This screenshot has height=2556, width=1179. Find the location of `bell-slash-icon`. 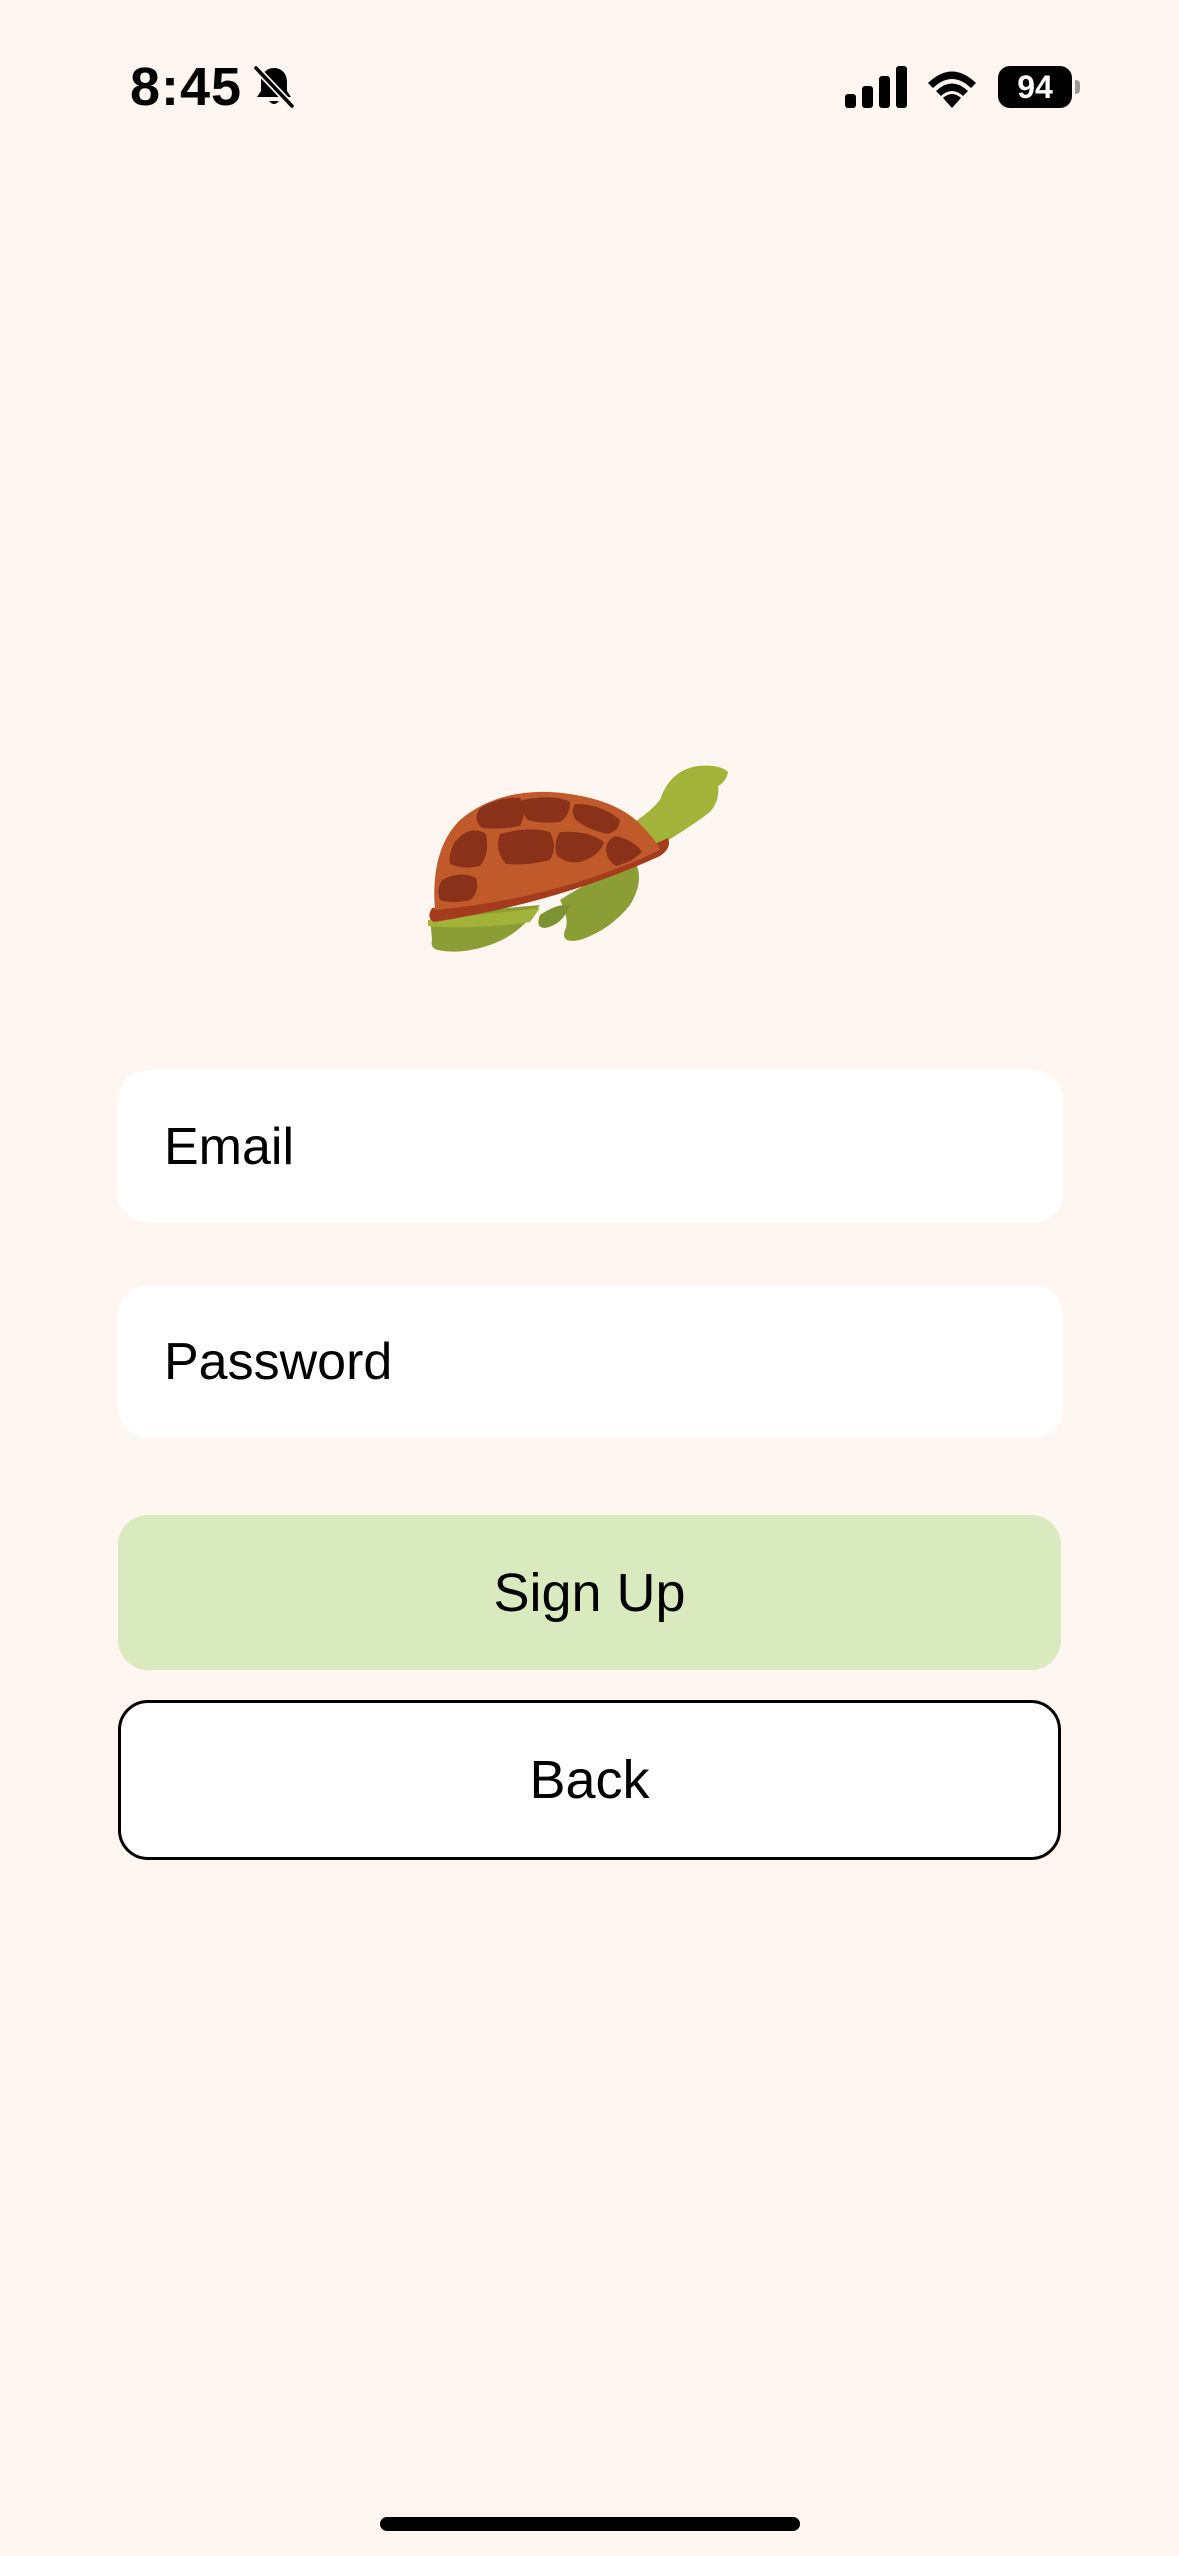

bell-slash-icon is located at coordinates (274, 87).